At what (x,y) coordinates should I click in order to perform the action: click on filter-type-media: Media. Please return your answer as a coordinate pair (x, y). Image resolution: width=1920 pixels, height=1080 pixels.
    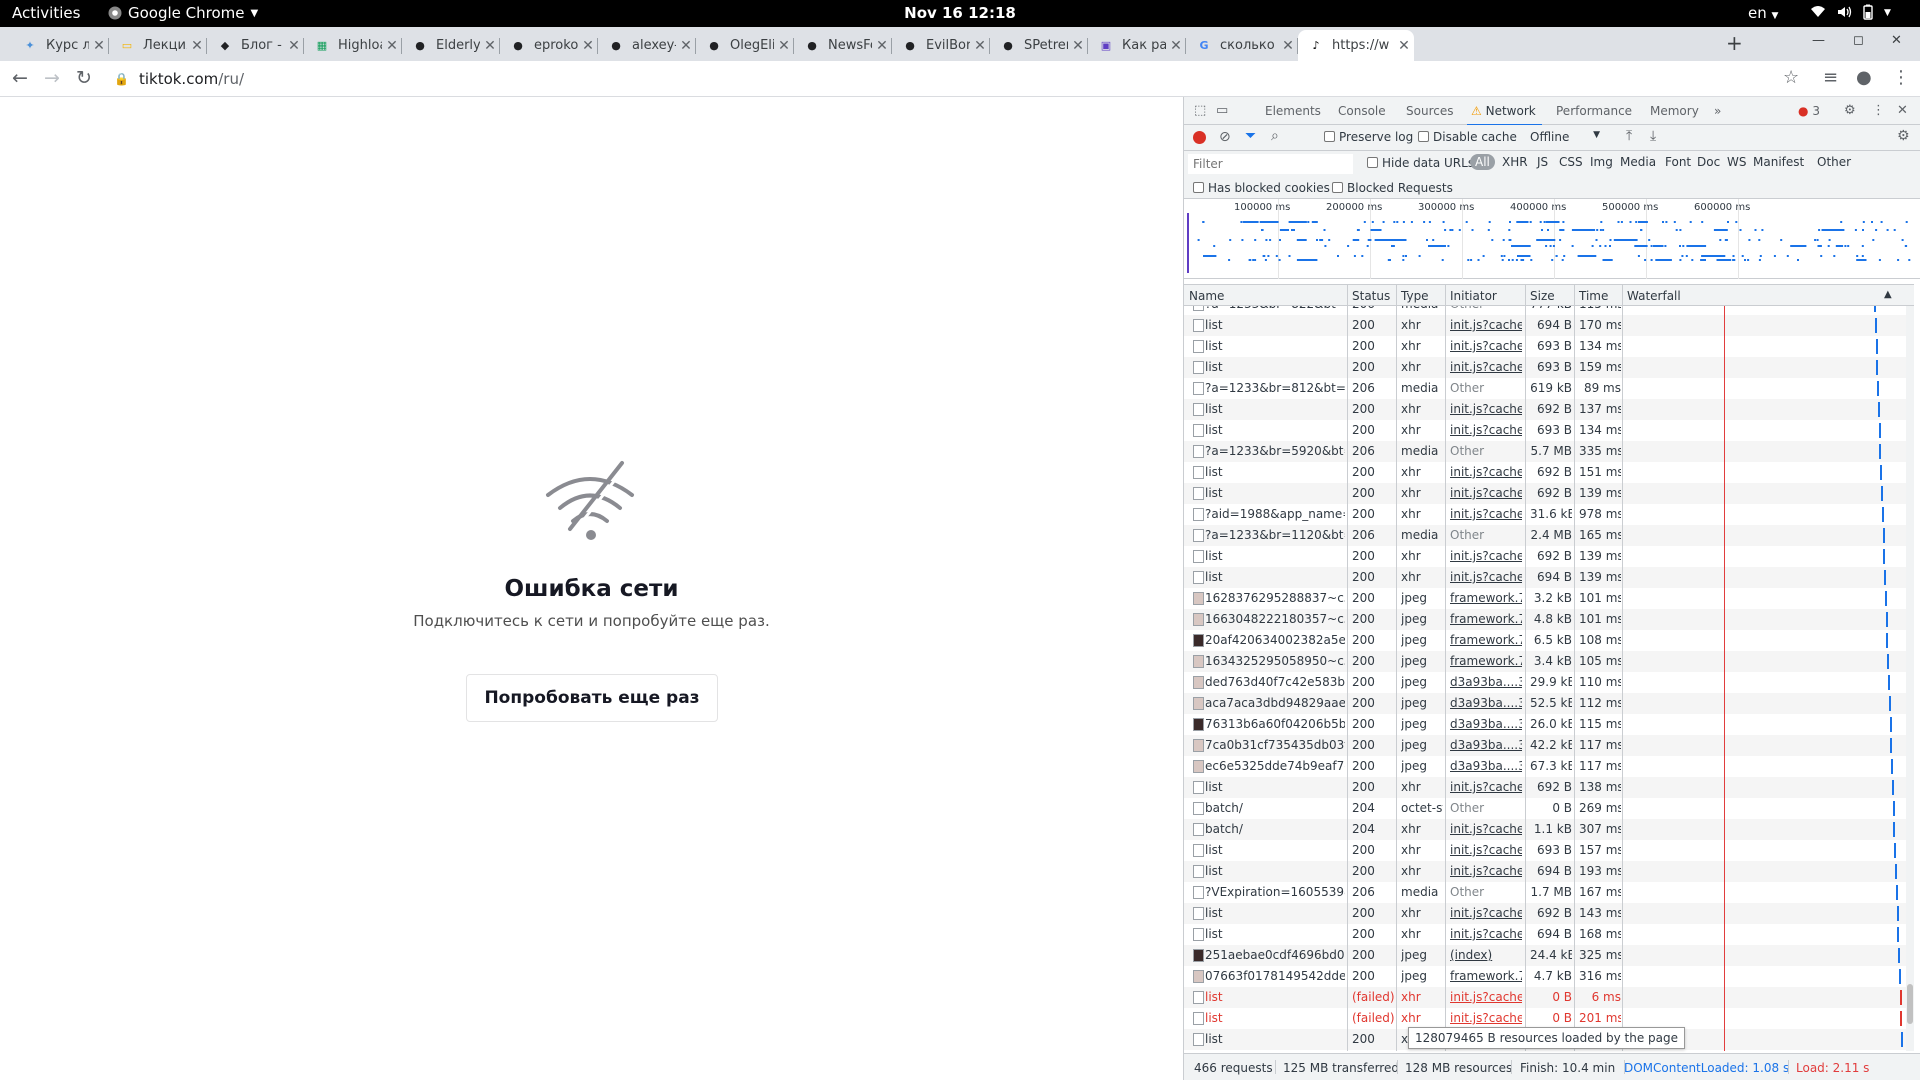
    Looking at the image, I should click on (1638, 162).